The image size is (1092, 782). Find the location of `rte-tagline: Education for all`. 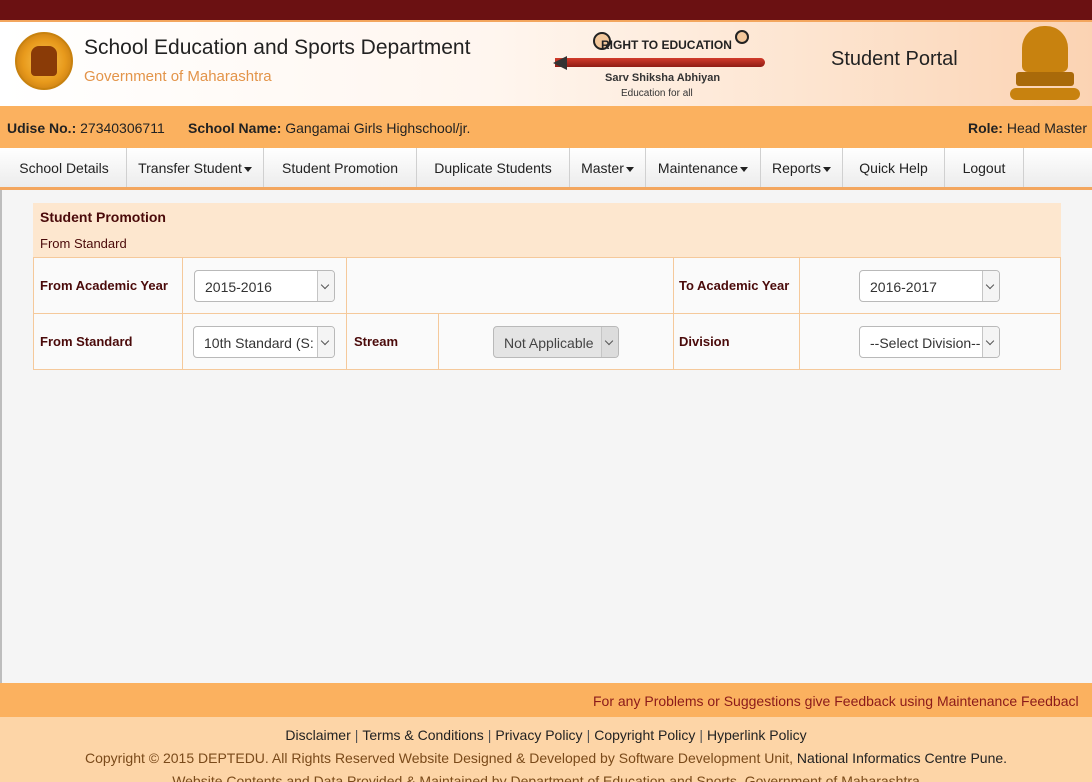

rte-tagline: Education for all is located at coordinates (657, 93).